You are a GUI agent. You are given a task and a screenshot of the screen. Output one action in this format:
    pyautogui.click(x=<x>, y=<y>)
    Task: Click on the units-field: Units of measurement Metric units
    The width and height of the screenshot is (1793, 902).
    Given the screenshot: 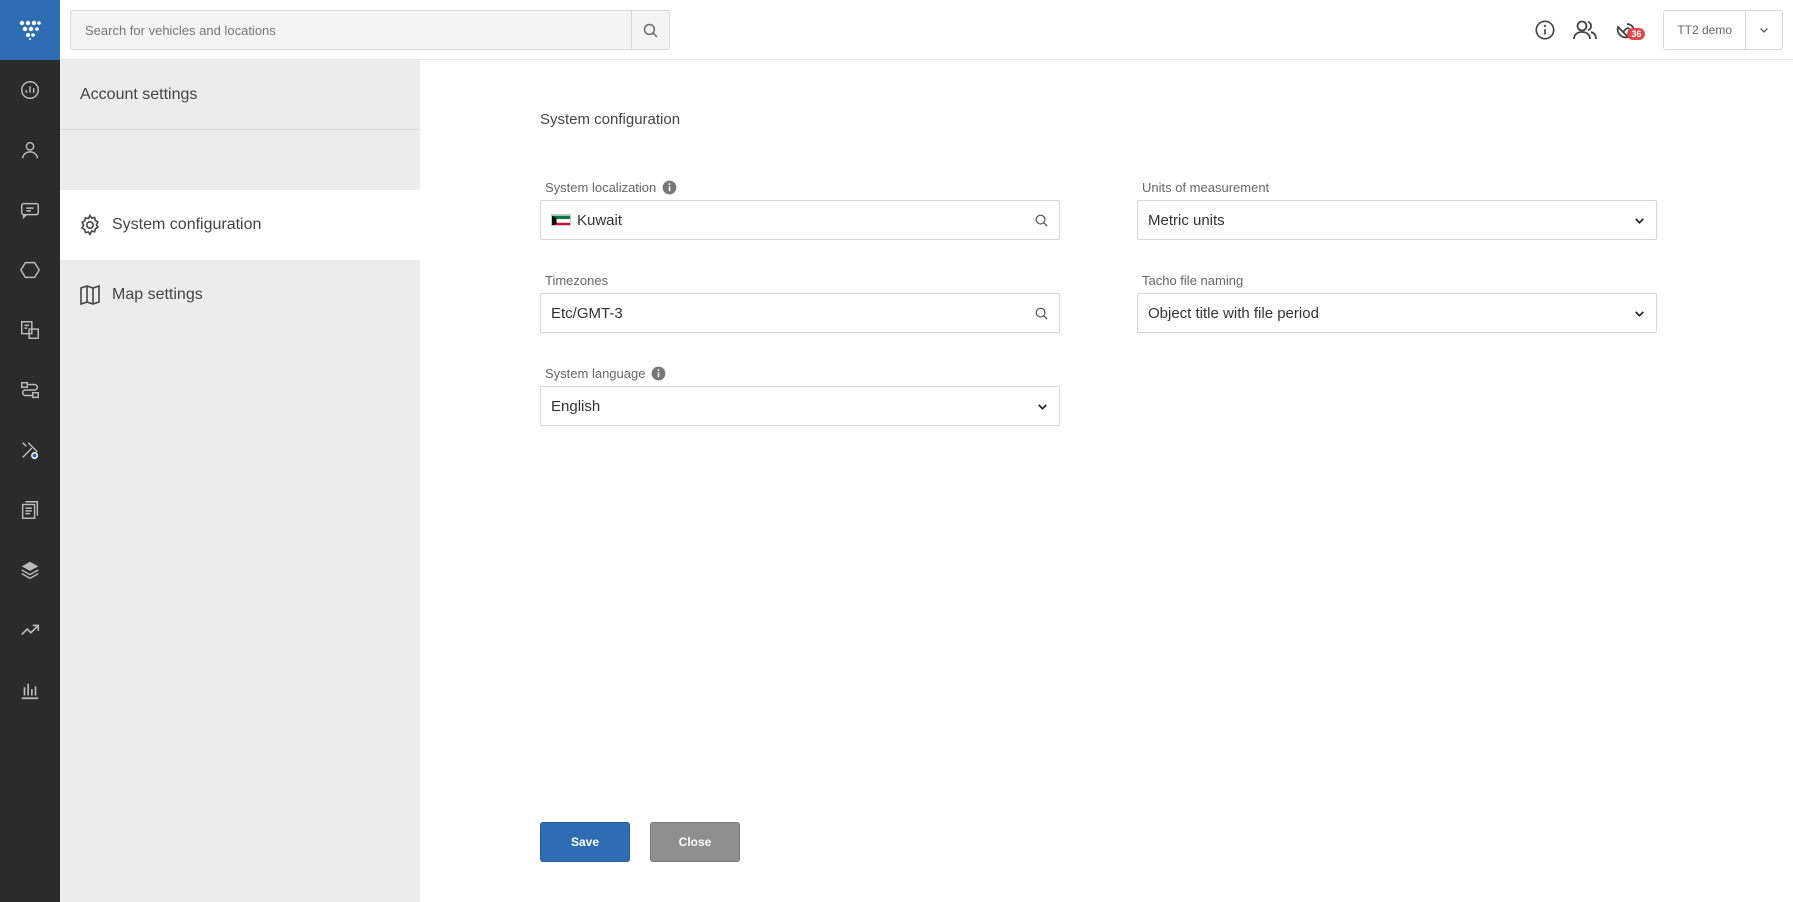 What is the action you would take?
    pyautogui.click(x=1397, y=208)
    